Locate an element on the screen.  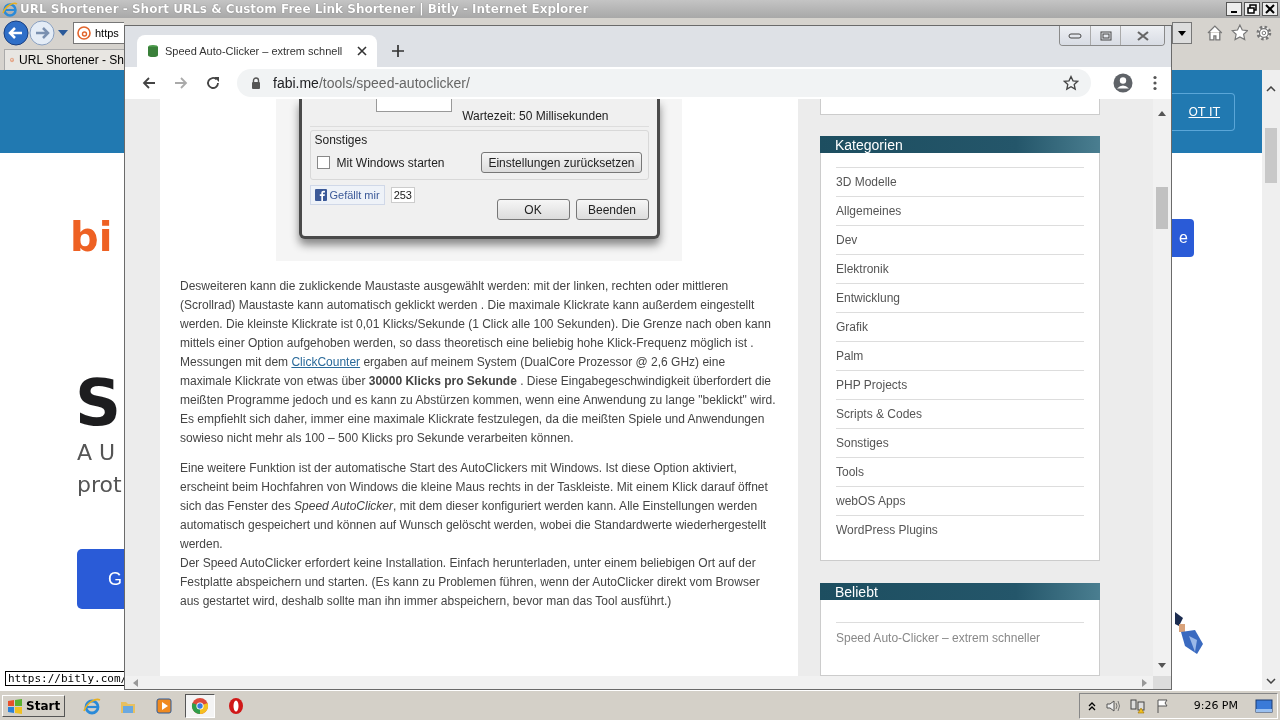
signup-button: e is located at coordinates (1183, 238).